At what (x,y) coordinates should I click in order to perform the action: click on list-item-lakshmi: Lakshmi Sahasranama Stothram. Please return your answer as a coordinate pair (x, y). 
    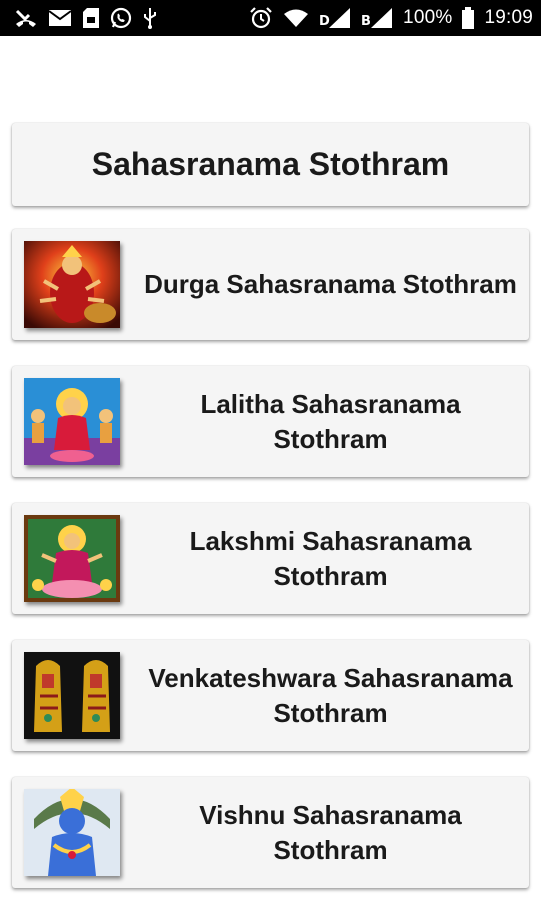
    Looking at the image, I should click on (270, 558).